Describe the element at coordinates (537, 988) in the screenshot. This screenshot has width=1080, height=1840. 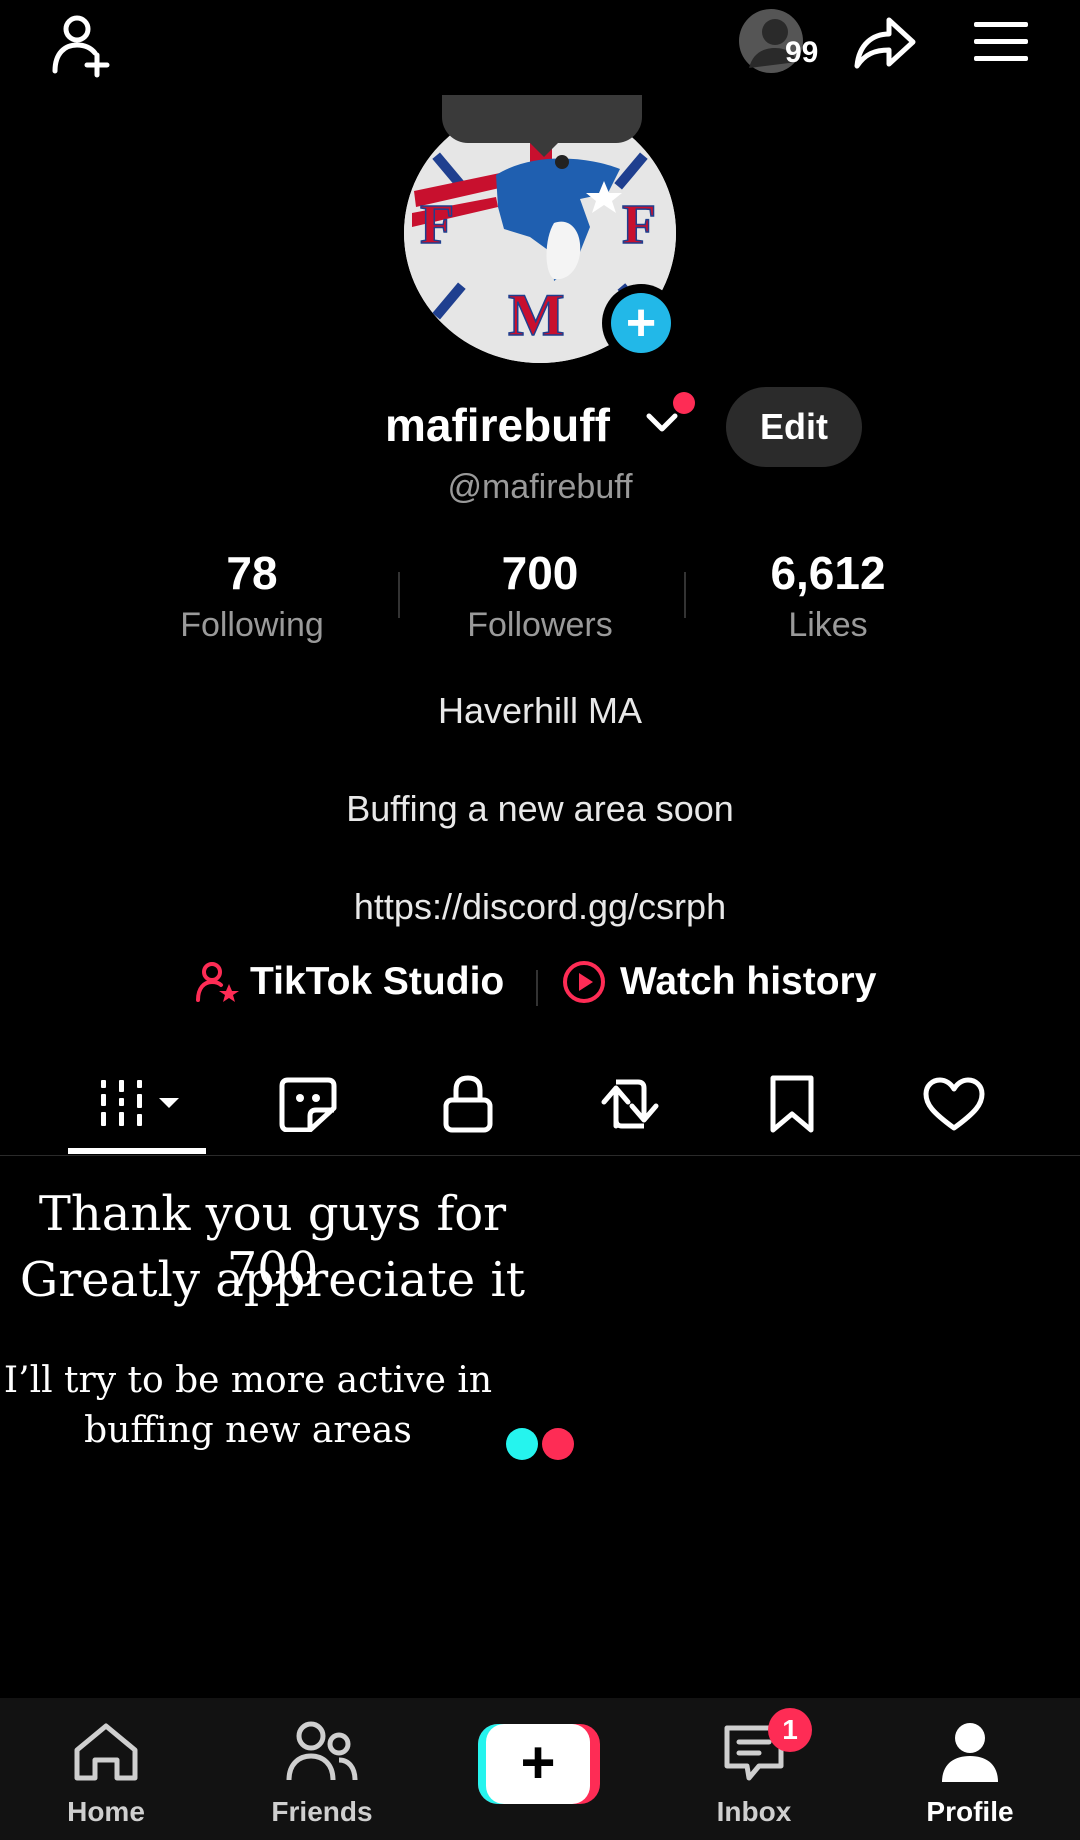
I see `quick-links-divider` at that location.